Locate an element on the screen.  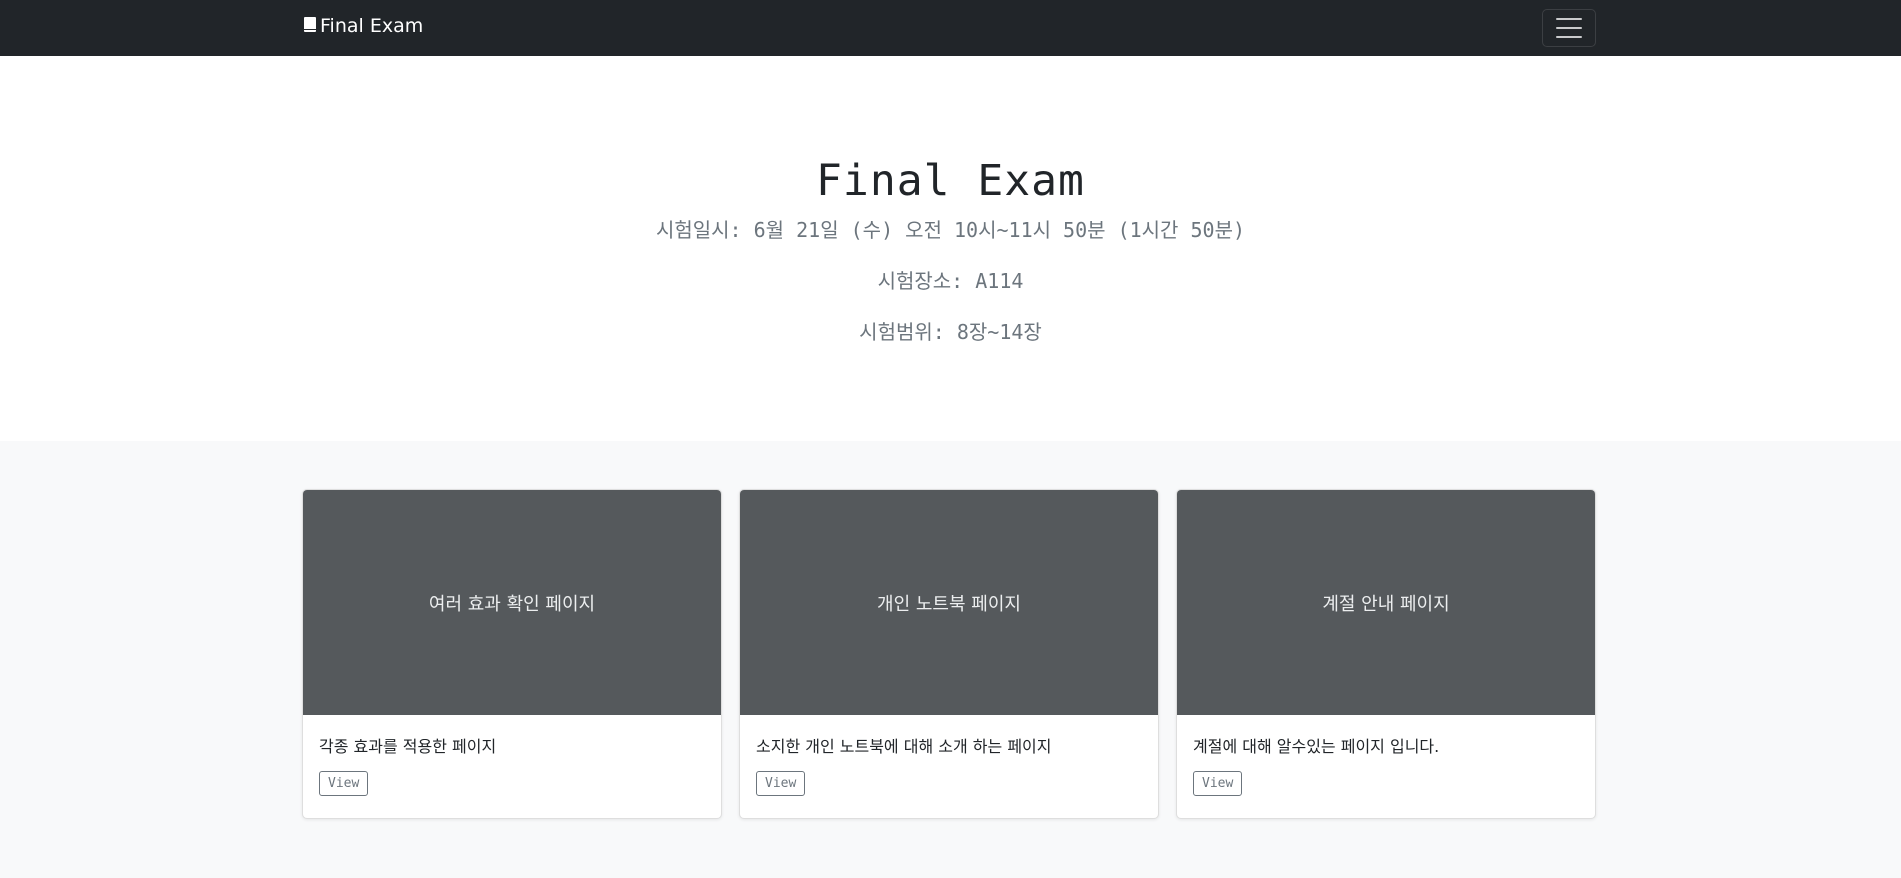
card-text: 계절에 대해 알수있는 페이지 입니다. is located at coordinates (1316, 746).